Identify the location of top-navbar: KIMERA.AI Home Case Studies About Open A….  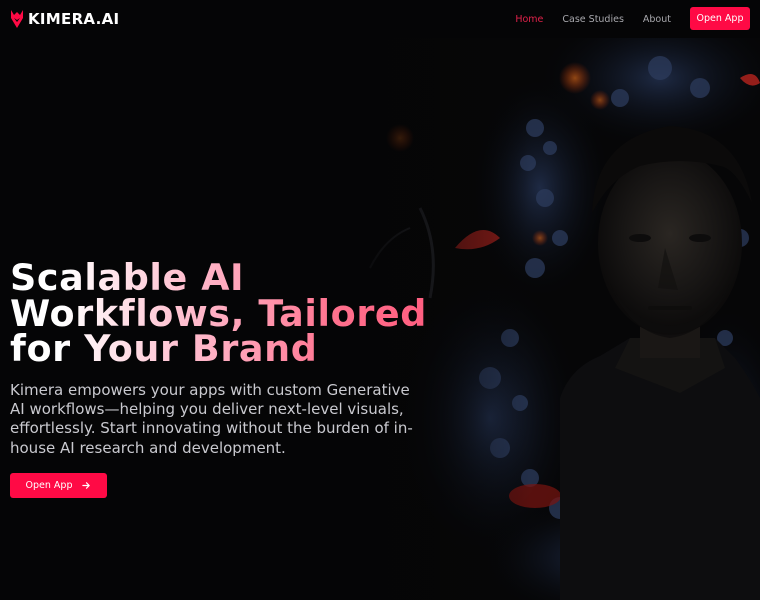
(380, 19).